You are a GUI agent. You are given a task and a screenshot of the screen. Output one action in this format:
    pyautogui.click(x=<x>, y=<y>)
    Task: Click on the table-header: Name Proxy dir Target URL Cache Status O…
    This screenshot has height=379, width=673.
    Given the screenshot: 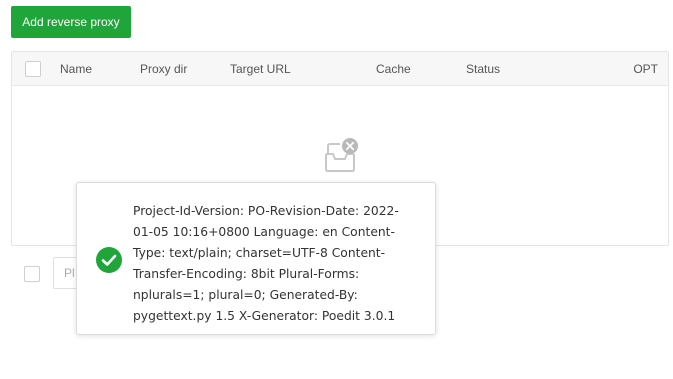 What is the action you would take?
    pyautogui.click(x=340, y=69)
    